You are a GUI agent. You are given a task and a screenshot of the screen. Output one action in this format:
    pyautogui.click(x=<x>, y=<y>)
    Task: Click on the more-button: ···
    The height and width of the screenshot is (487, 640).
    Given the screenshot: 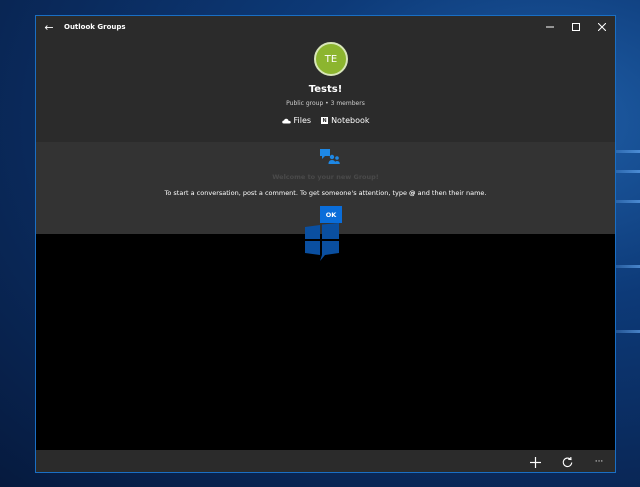 What is the action you would take?
    pyautogui.click(x=599, y=461)
    